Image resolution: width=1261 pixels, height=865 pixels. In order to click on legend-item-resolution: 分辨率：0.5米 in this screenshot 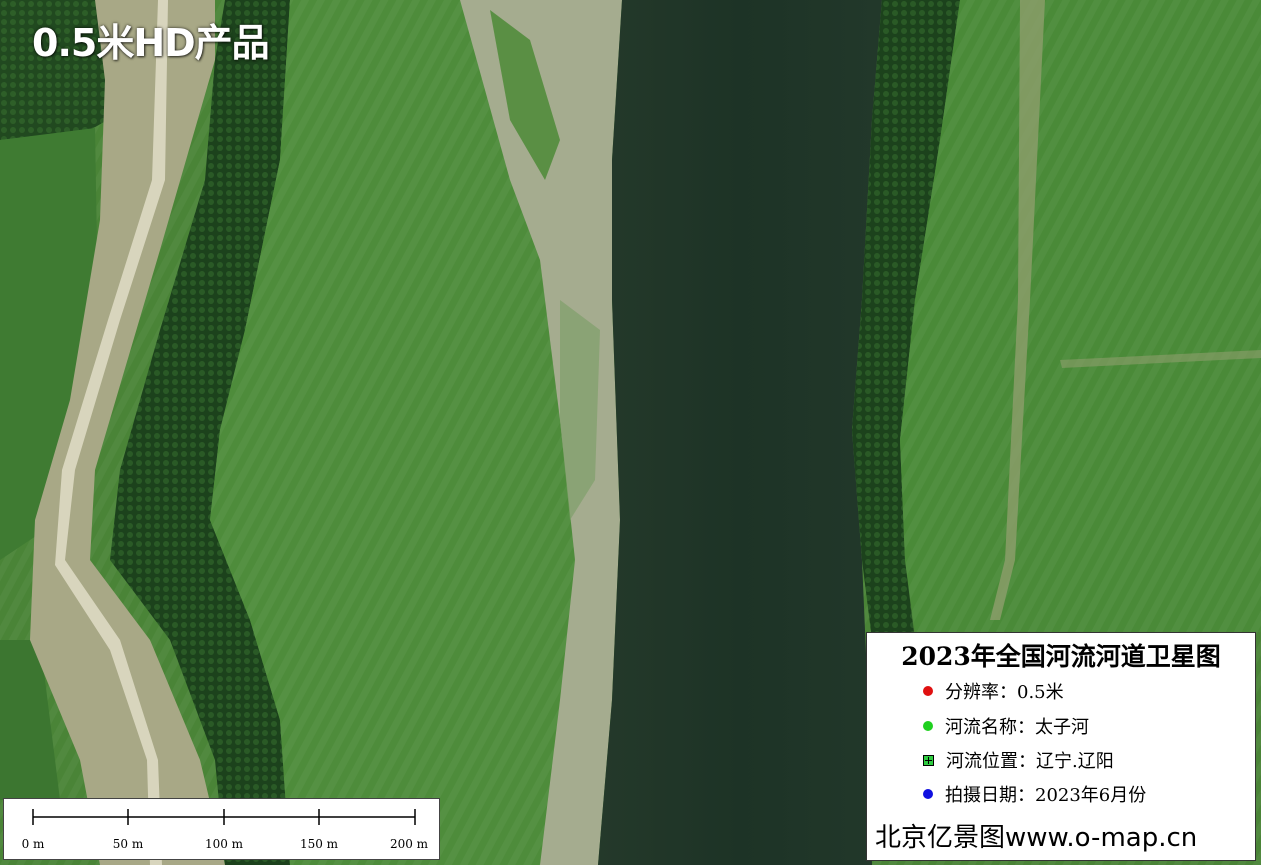, I will do `click(993, 691)`.